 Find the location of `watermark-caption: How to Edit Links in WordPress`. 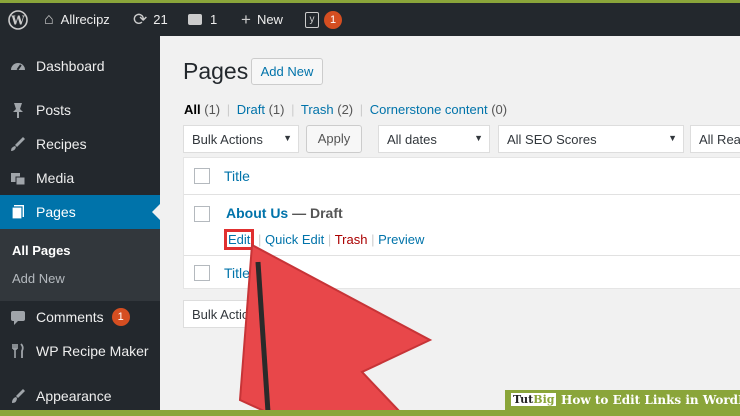

watermark-caption: How to Edit Links in WordPress is located at coordinates (650, 400).